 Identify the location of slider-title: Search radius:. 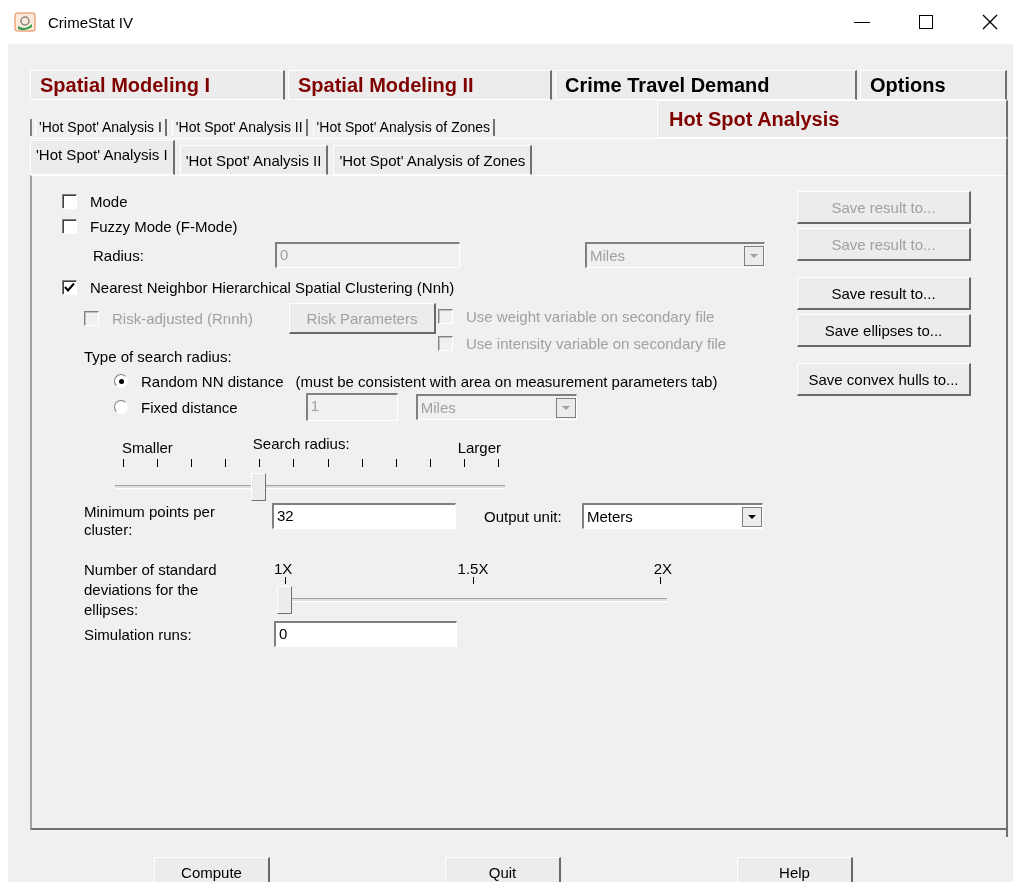
(301, 443).